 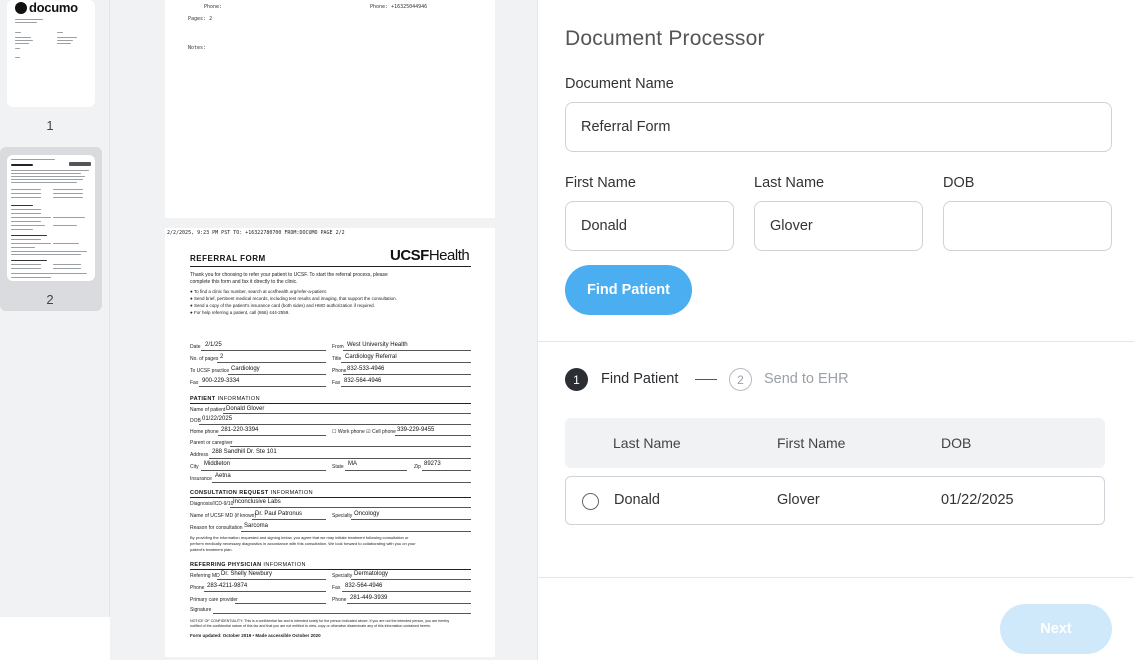 I want to click on next-button: Next, so click(x=1056, y=629).